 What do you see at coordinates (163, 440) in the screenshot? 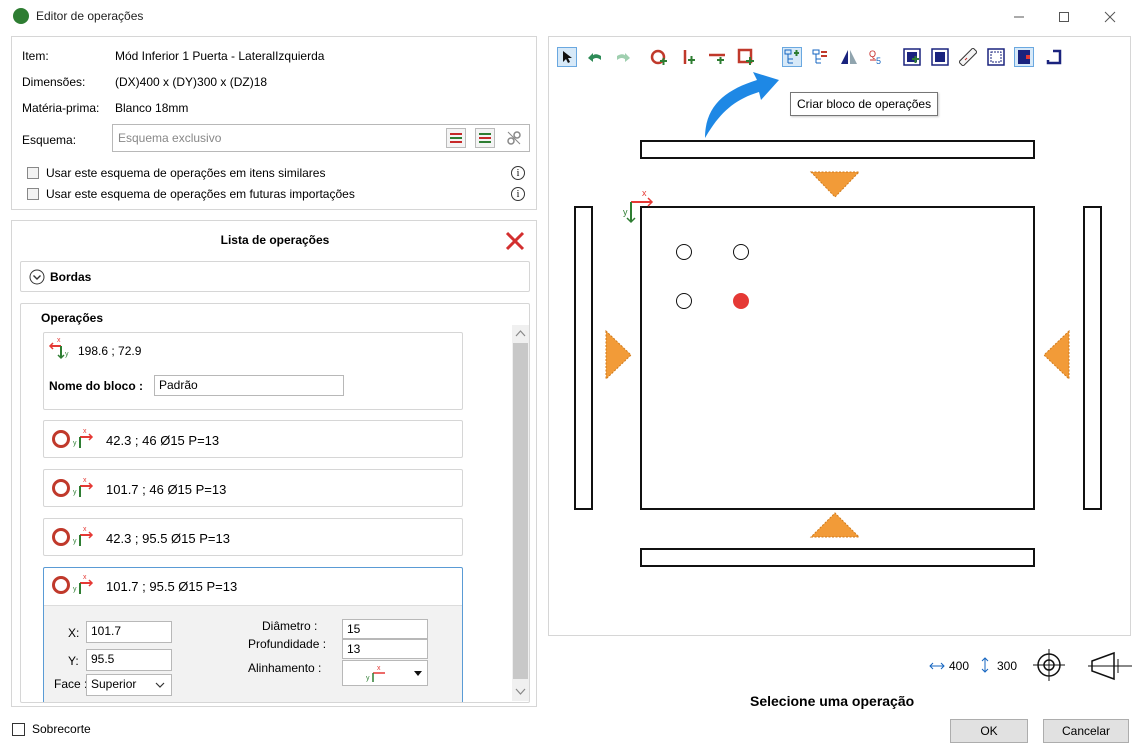
I see `operation-item-text: 42.3 ; 46 Ø15 P=13` at bounding box center [163, 440].